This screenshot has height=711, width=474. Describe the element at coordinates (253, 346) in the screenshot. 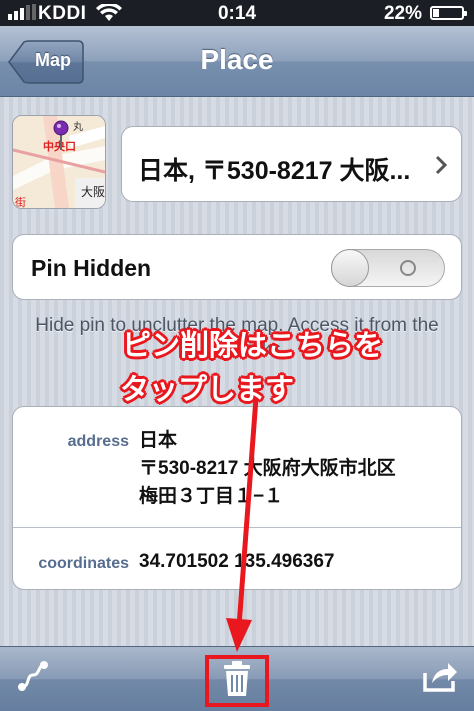

I see `annotation-text: ピン削除はこちらを` at that location.